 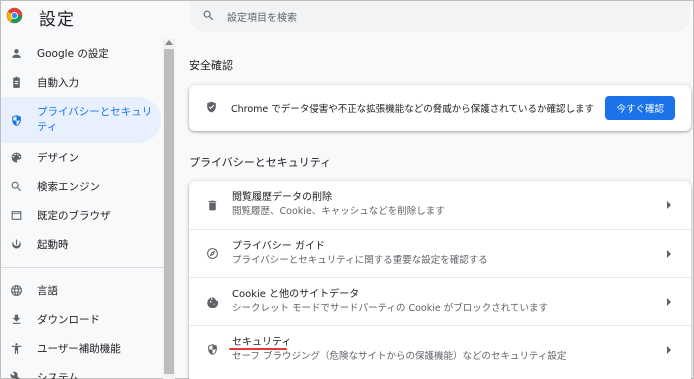 I want to click on privacy-guide-row: プライバシー ガイド プライバシーとセキュリティに関する重要な設定を確認する, so click(x=440, y=253).